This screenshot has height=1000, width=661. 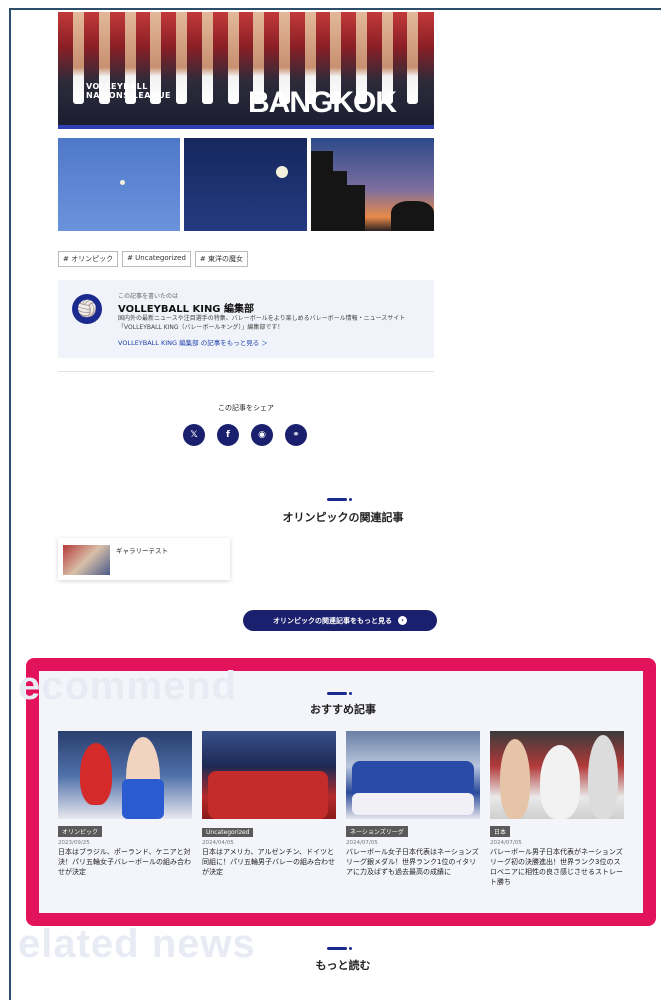 I want to click on share-link-button: ⚭, so click(x=296, y=435).